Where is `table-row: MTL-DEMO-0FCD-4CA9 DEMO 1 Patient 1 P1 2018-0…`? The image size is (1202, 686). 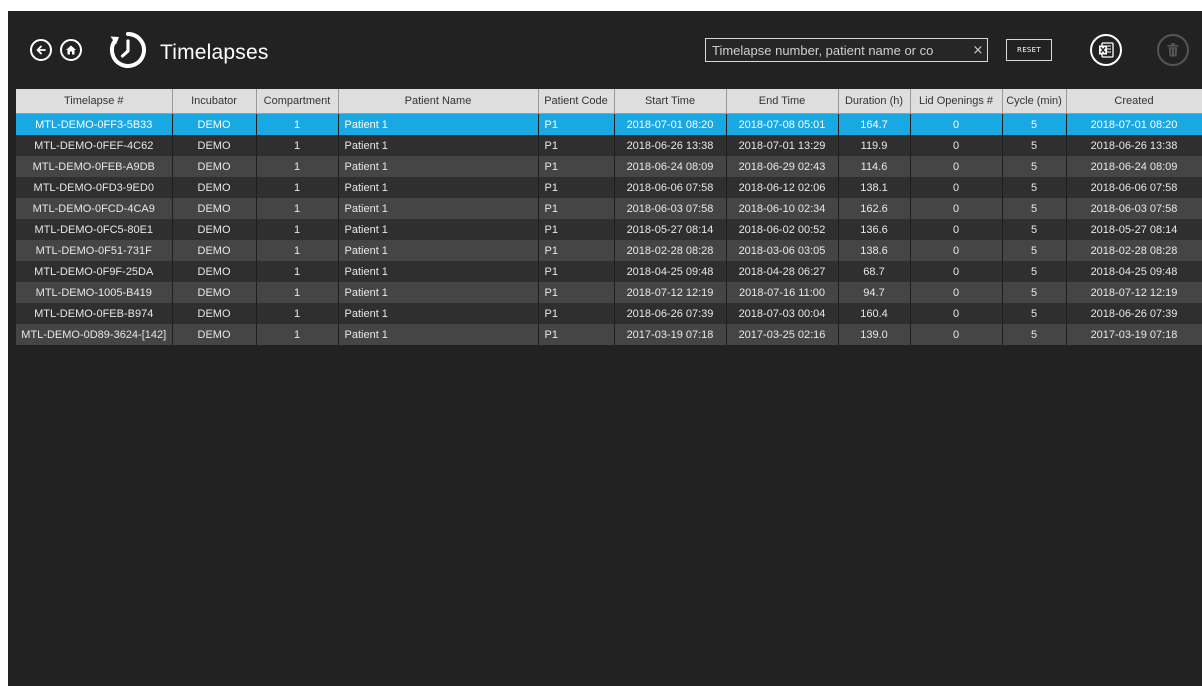 table-row: MTL-DEMO-0FCD-4CA9 DEMO 1 Patient 1 P1 2018-0… is located at coordinates (609, 208).